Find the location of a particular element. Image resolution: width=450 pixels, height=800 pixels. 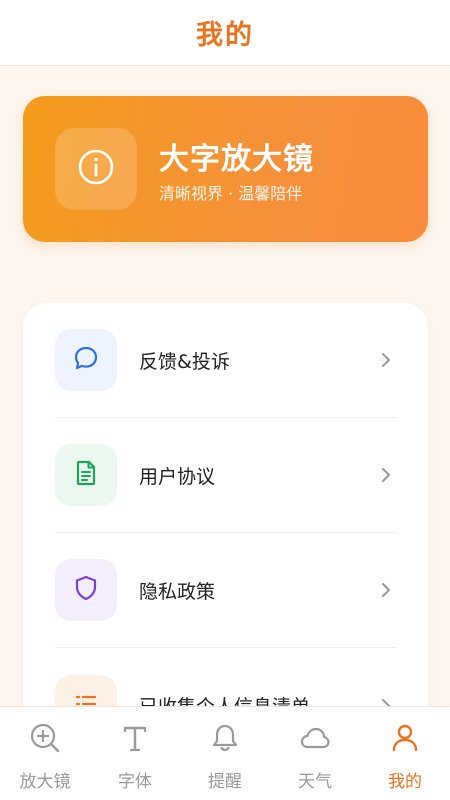

chat-bubble-icon is located at coordinates (86, 360).